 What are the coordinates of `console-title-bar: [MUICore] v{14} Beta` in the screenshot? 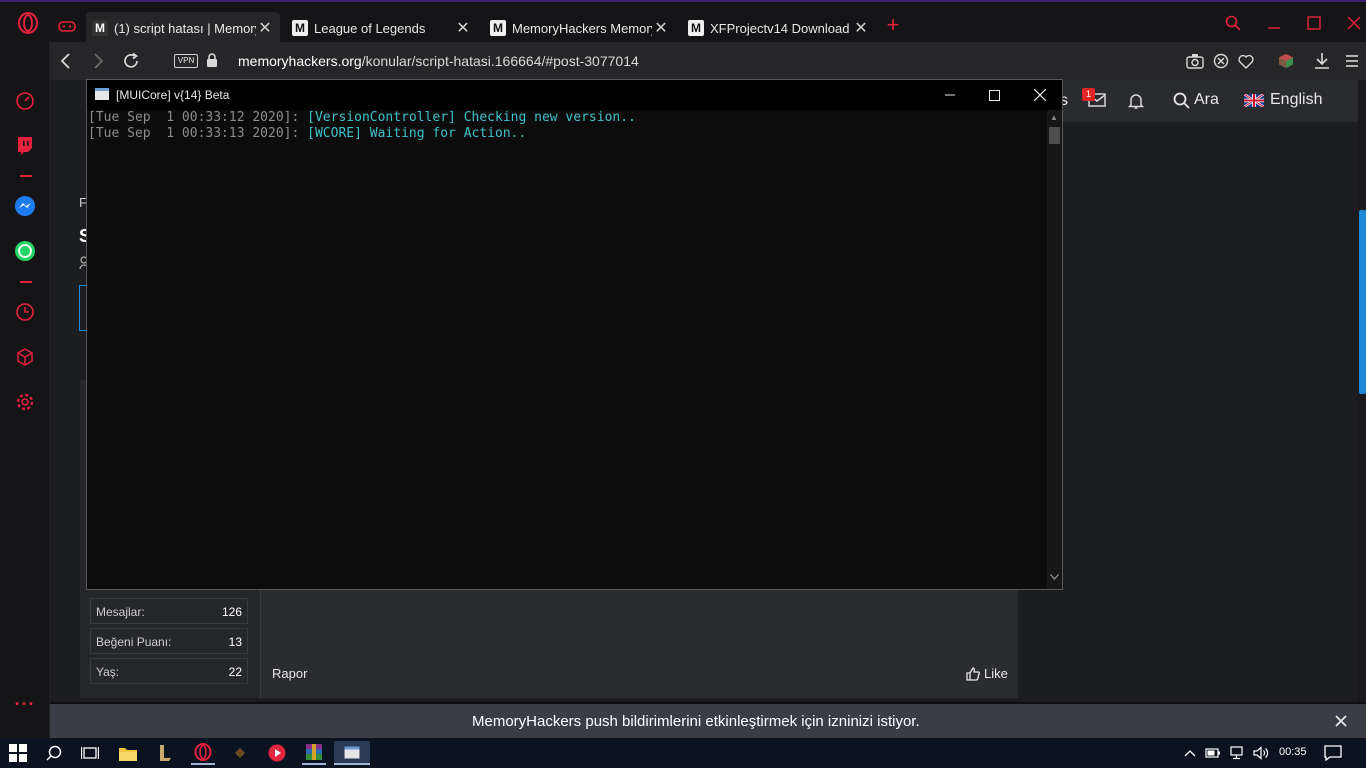 It's located at (574, 95).